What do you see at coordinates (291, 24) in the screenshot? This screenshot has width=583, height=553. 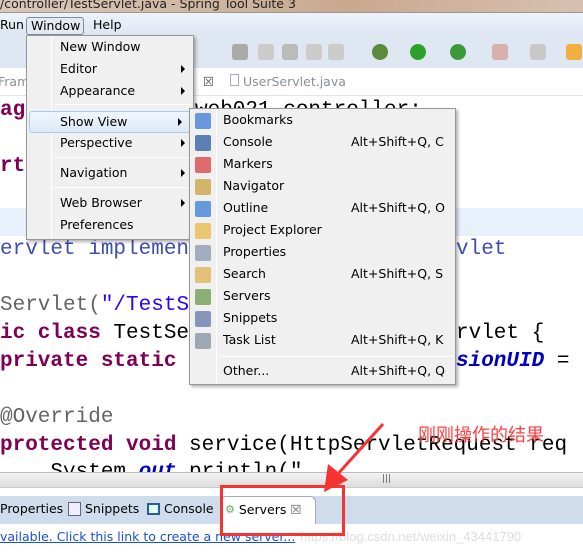 I see `menu-bar: Run Window Help` at bounding box center [291, 24].